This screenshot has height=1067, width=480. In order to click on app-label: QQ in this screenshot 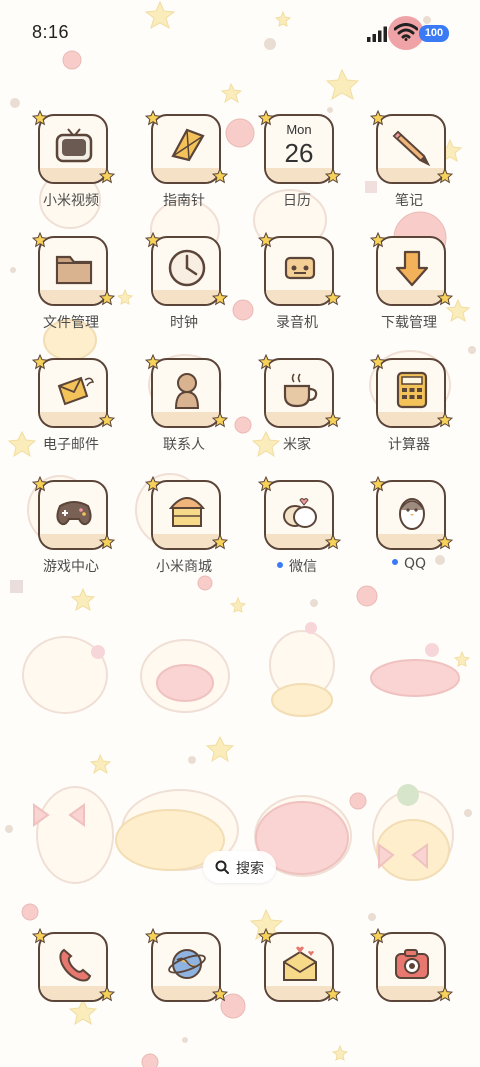, I will do `click(409, 564)`.